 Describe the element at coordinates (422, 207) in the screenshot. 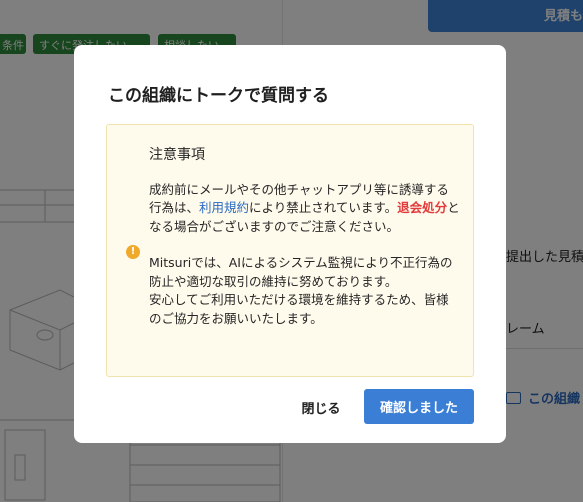

I see `withdrawal-warning: 退会処分` at that location.